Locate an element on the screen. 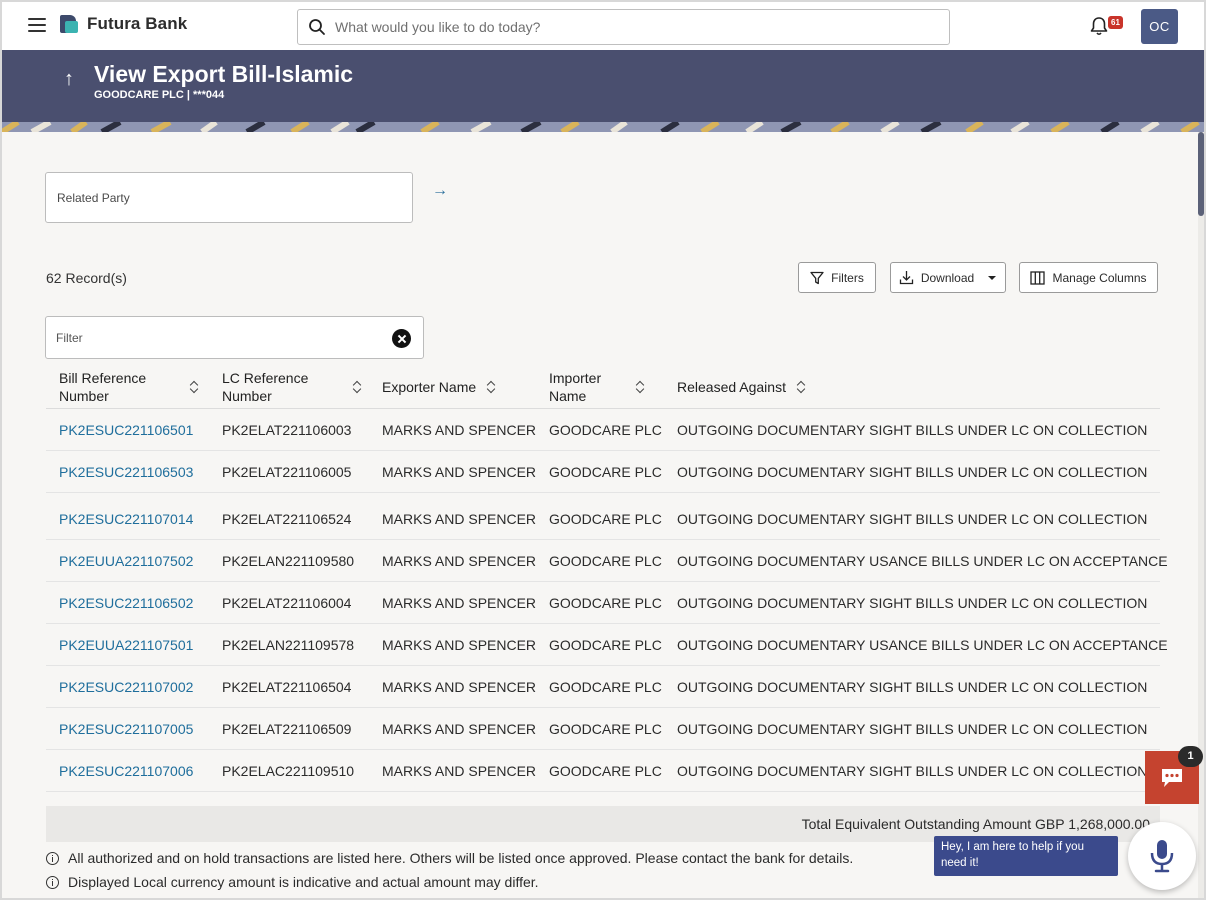 This screenshot has height=900, width=1206. column-label: Exporter Name is located at coordinates (429, 386).